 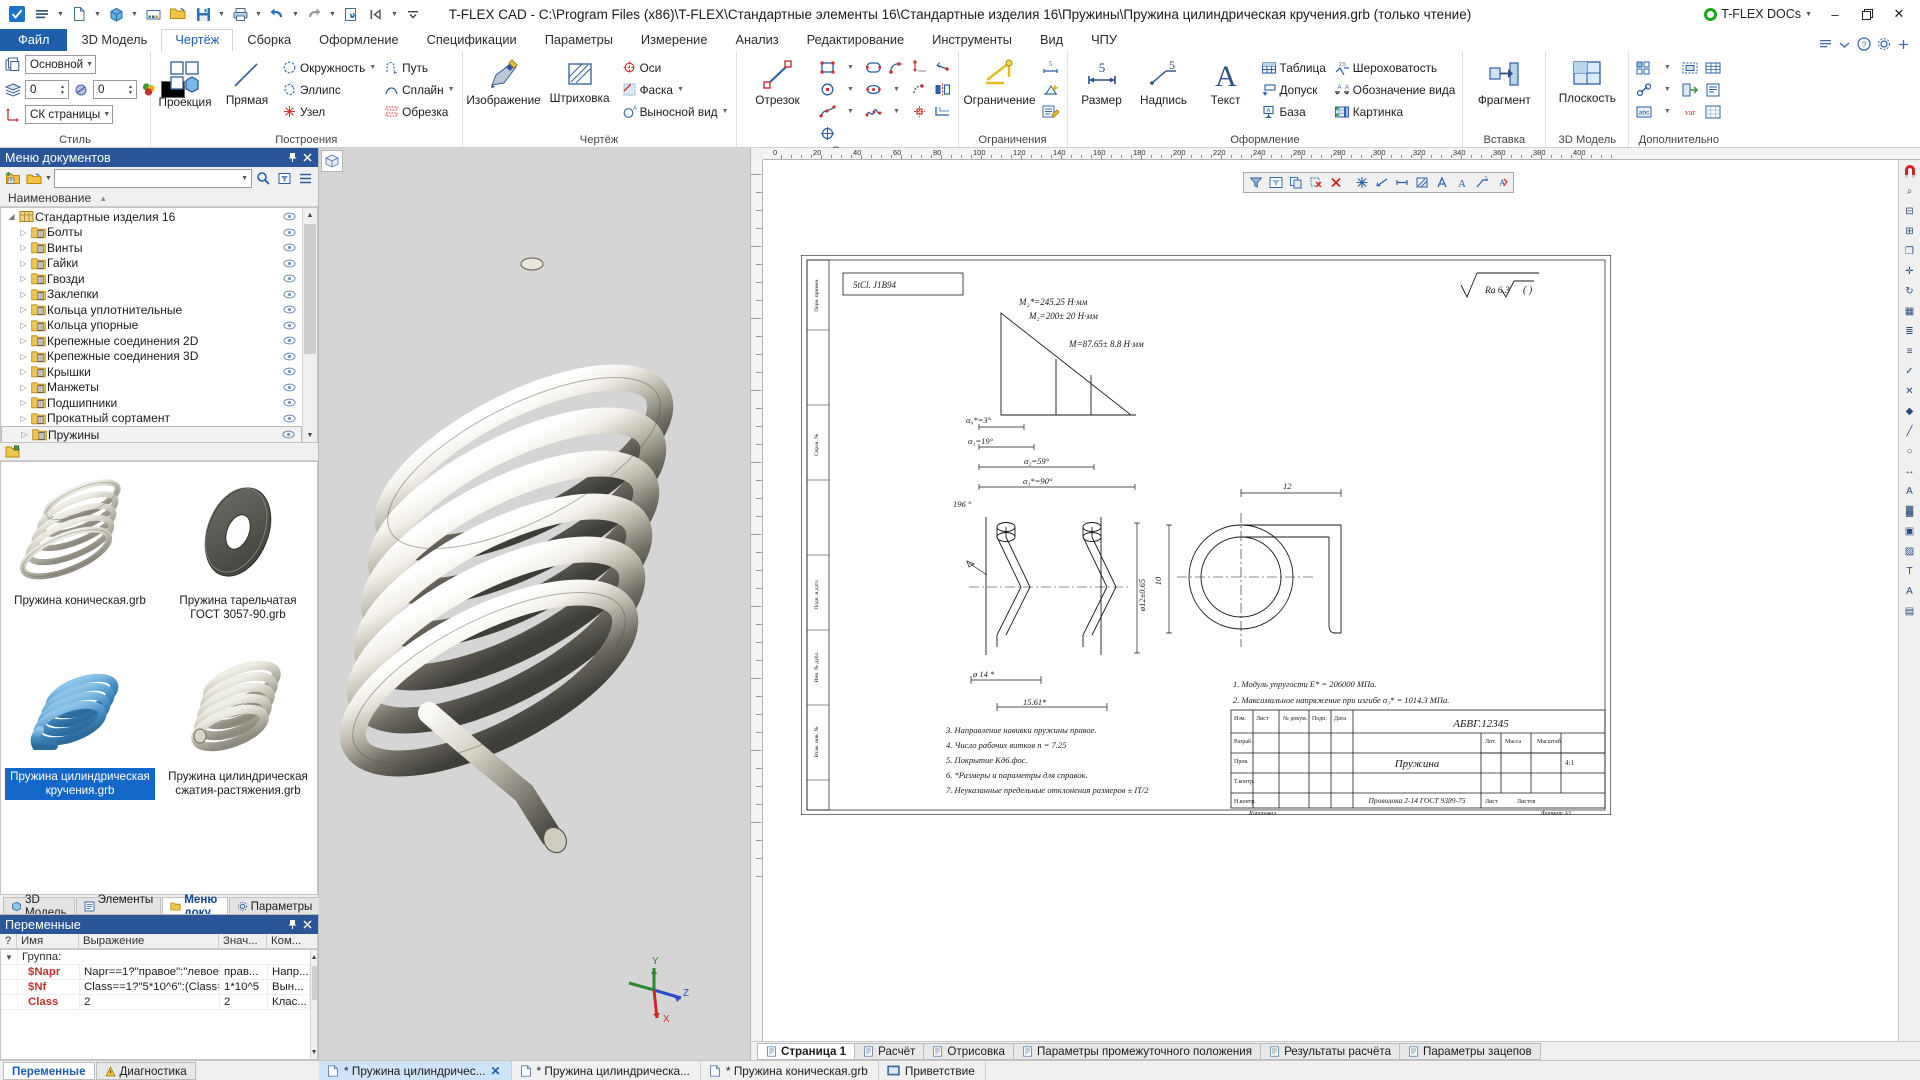 What do you see at coordinates (151, 295) in the screenshot?
I see `tree-item-5: ▷ Заклепки` at bounding box center [151, 295].